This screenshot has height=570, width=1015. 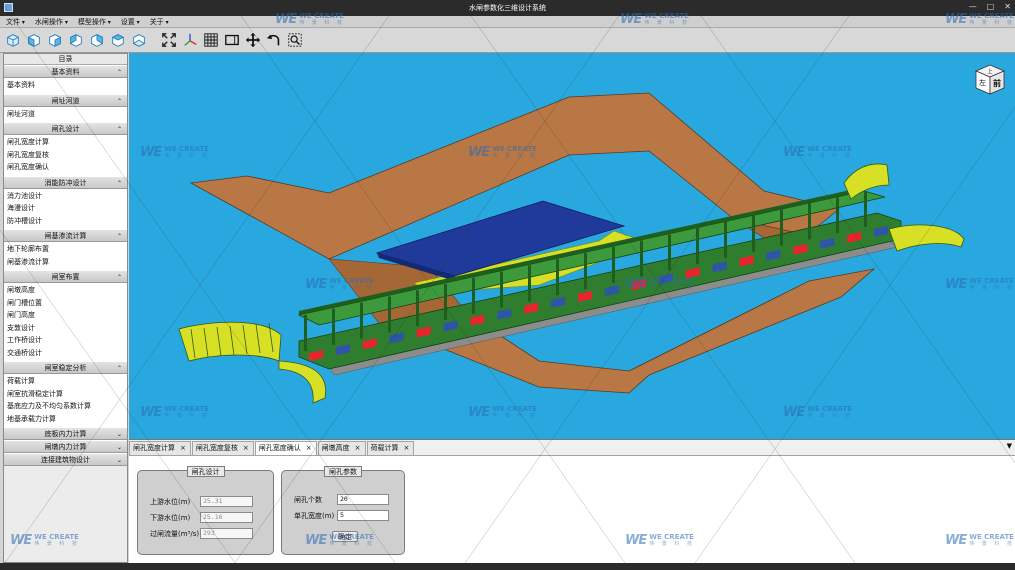 I want to click on fit-all-icon, so click(x=169, y=40).